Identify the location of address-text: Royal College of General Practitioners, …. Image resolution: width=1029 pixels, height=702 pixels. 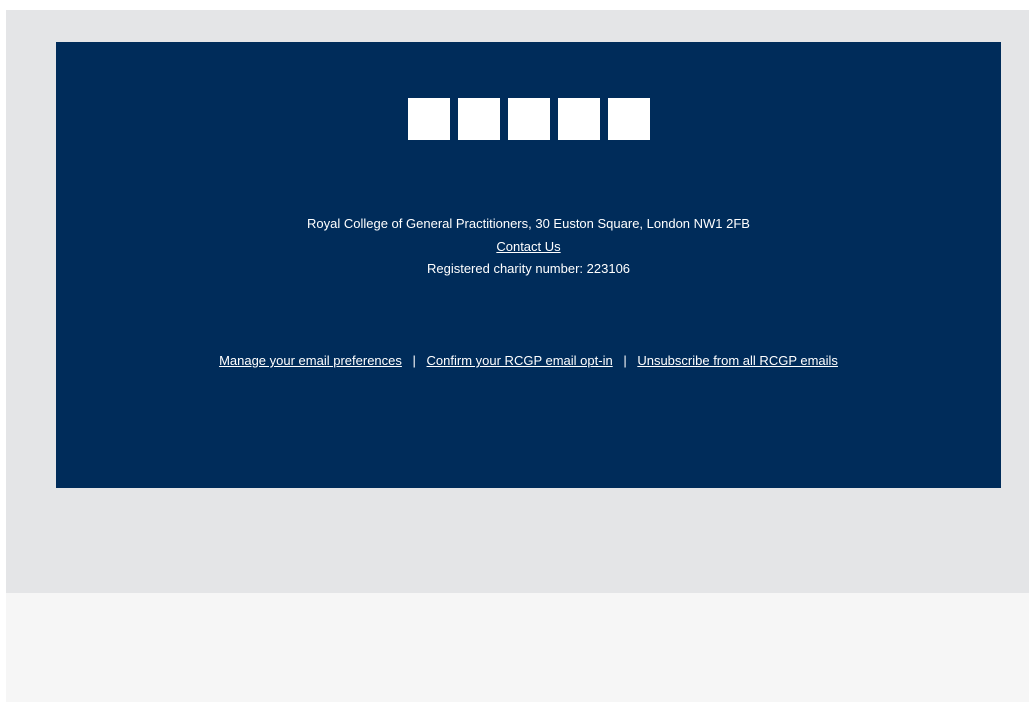
(528, 223).